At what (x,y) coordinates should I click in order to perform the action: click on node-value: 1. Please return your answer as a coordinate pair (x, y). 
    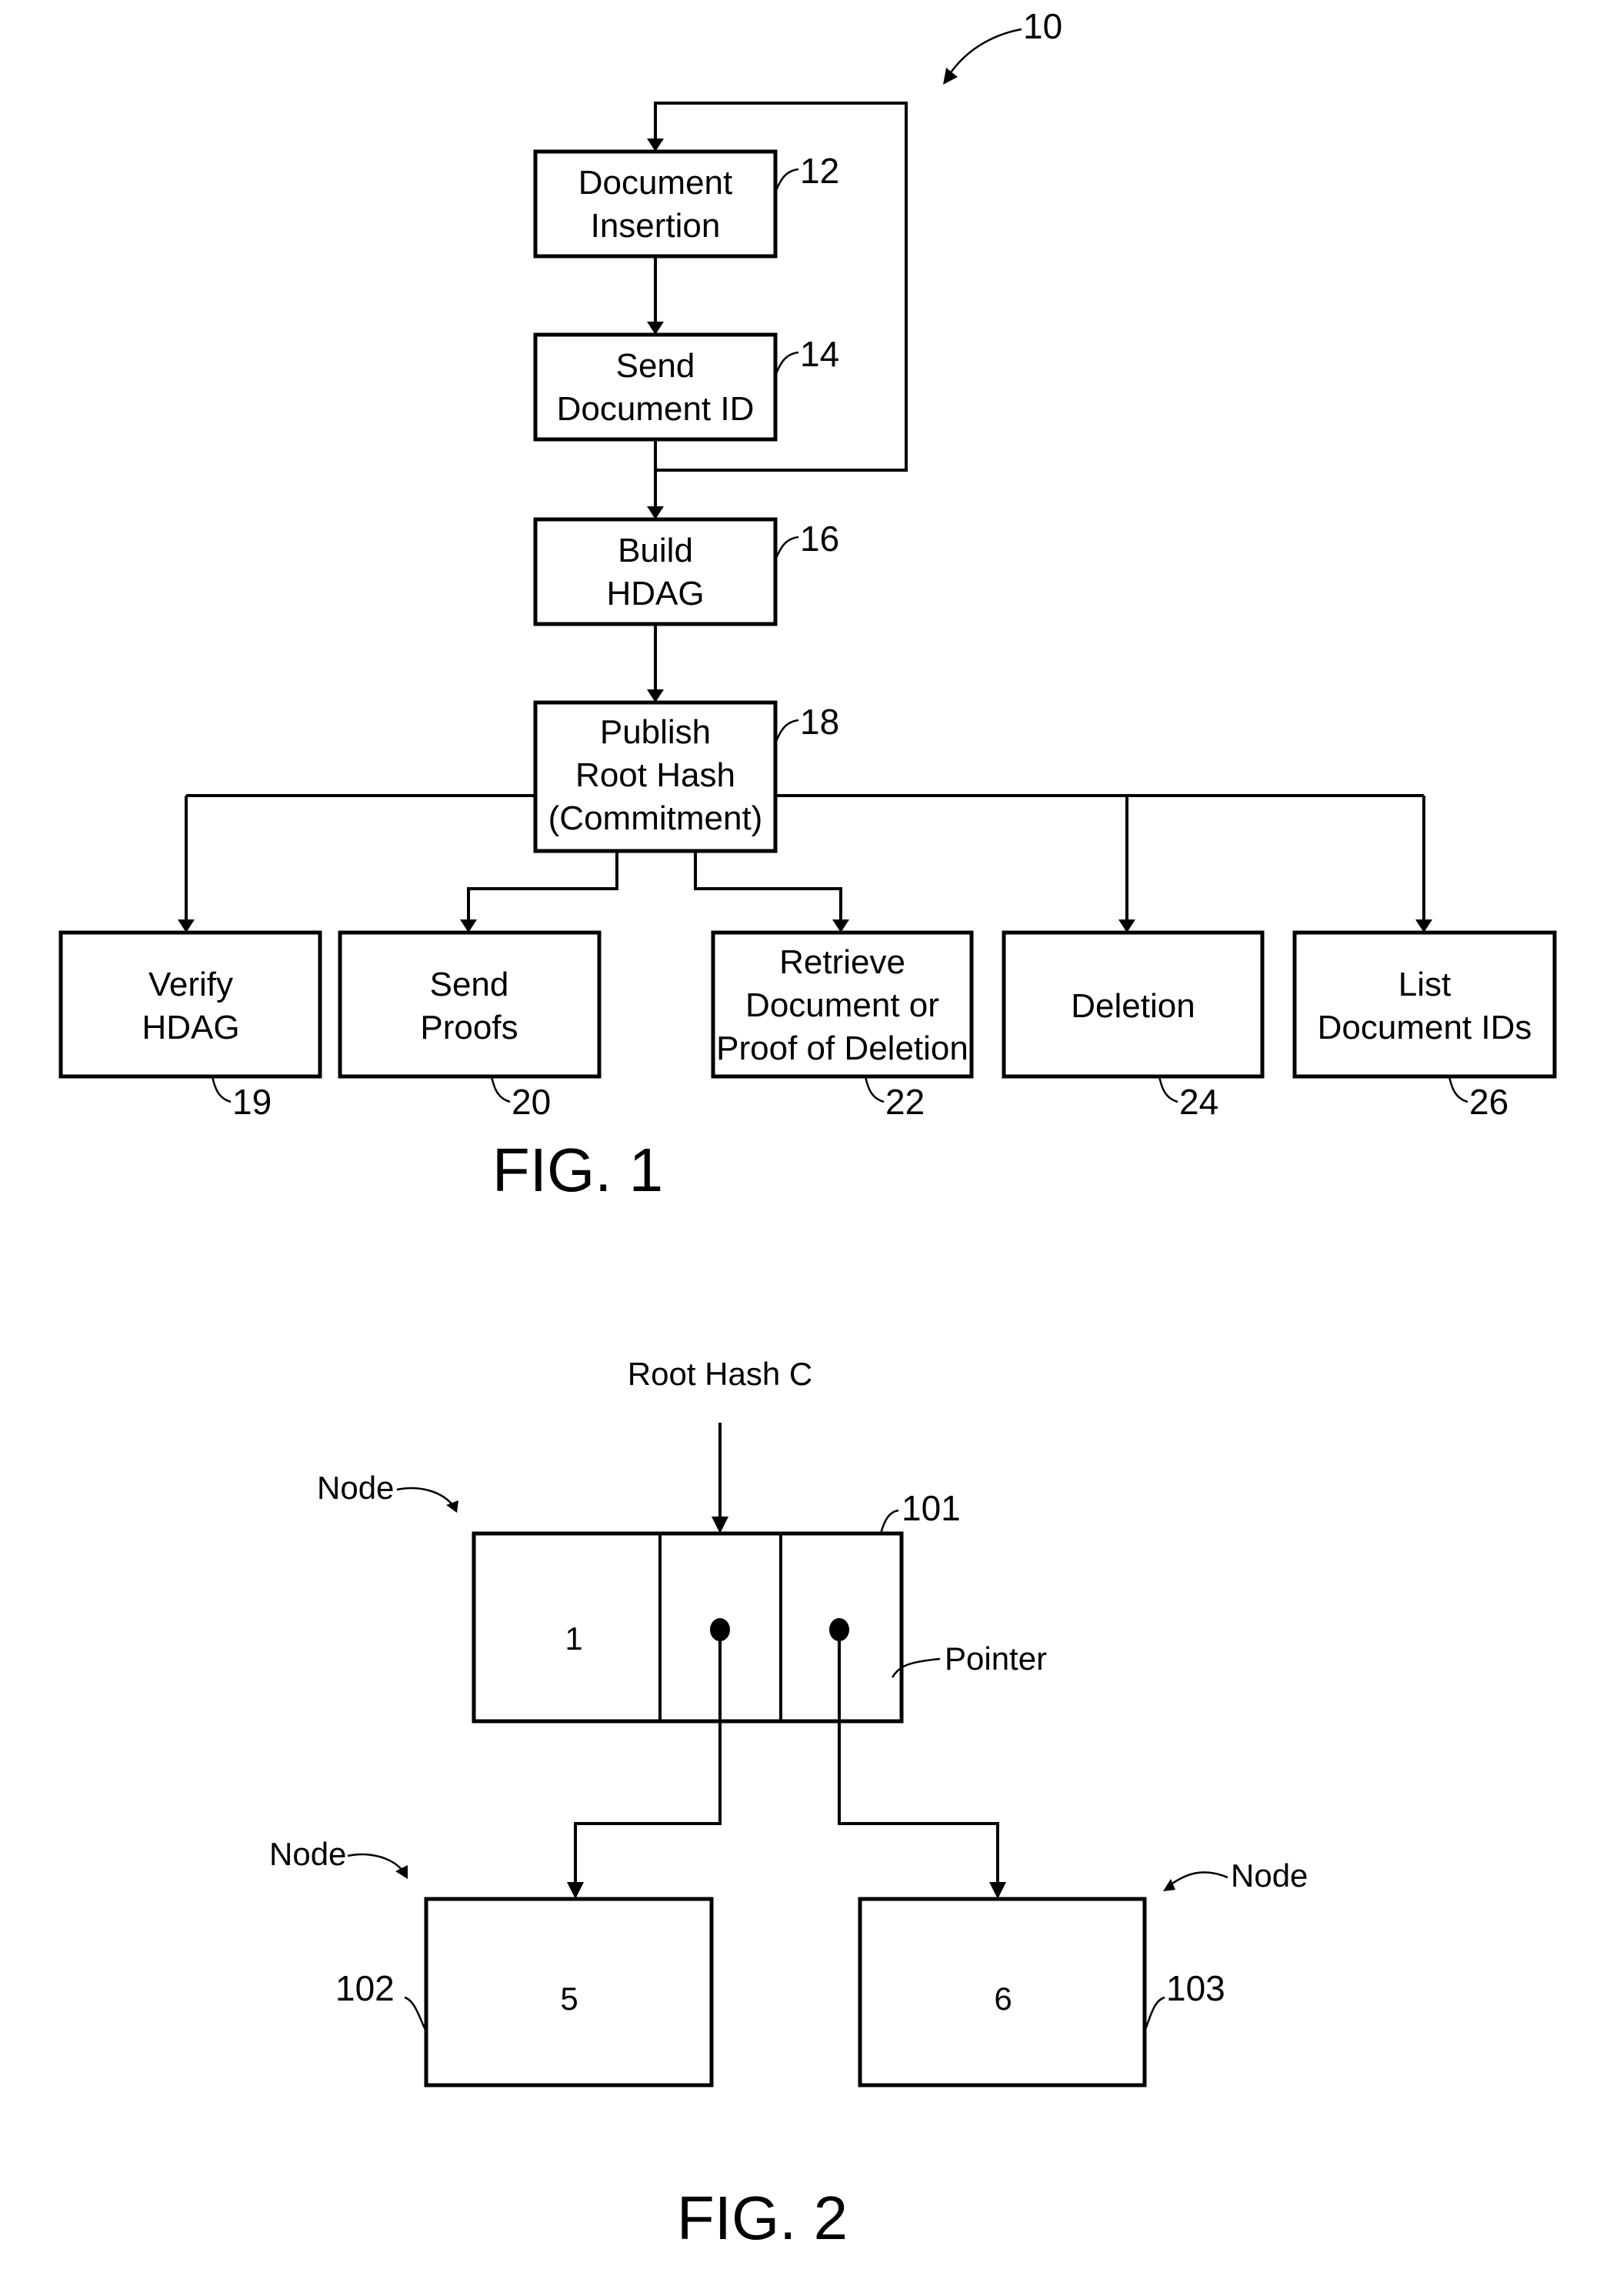
    Looking at the image, I should click on (574, 1638).